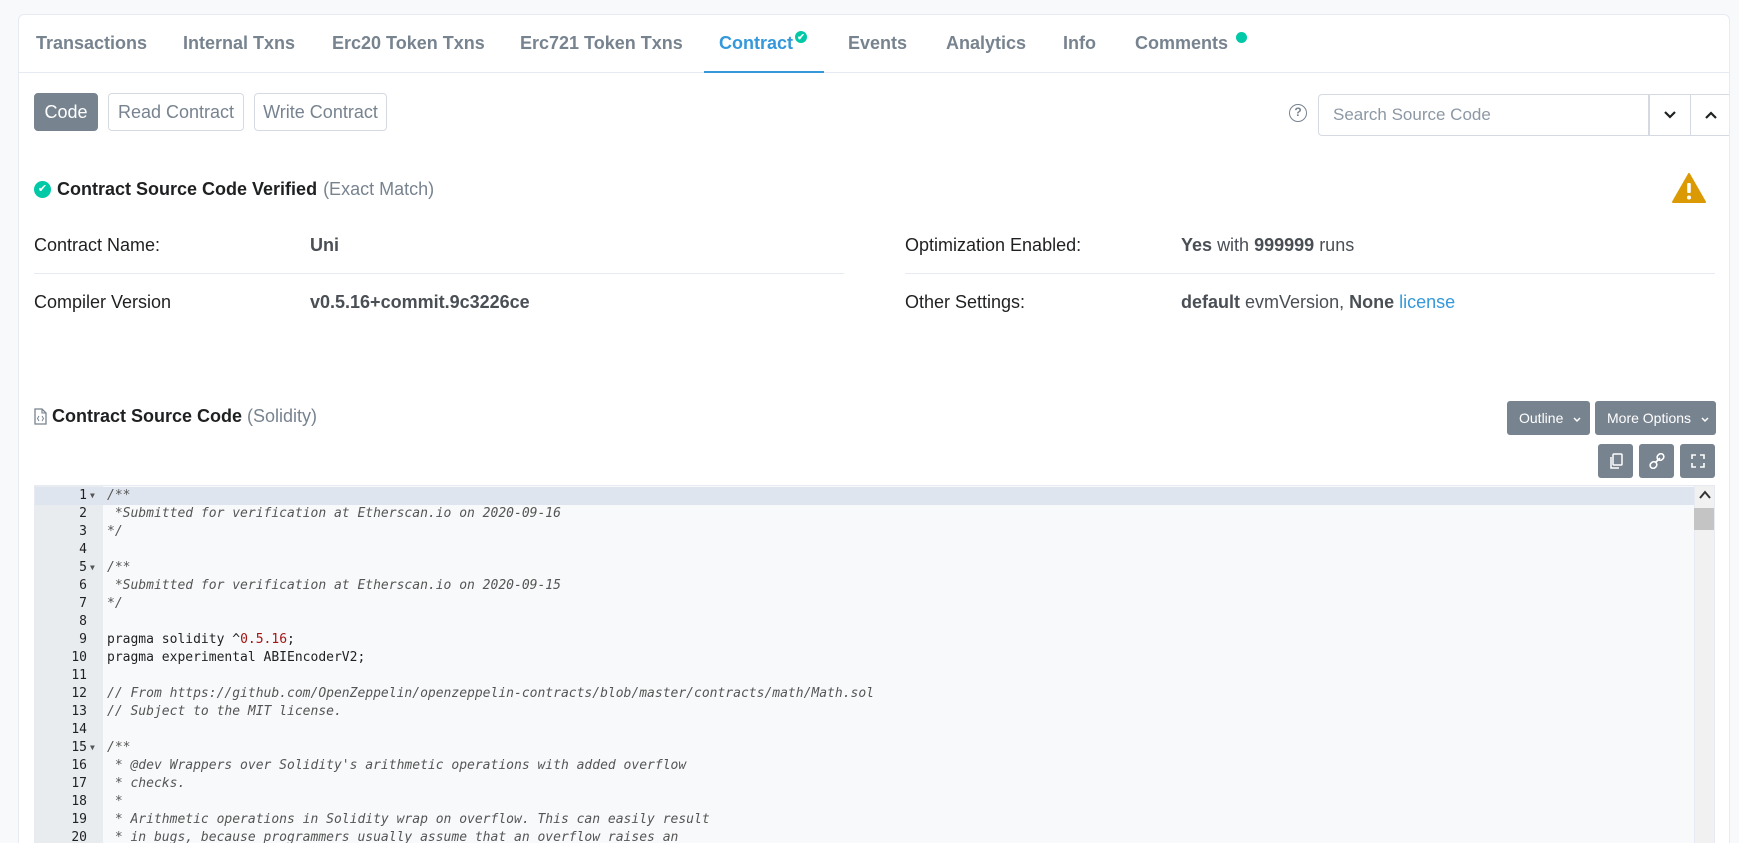  Describe the element at coordinates (79, 836) in the screenshot. I see `line-number: 20` at that location.